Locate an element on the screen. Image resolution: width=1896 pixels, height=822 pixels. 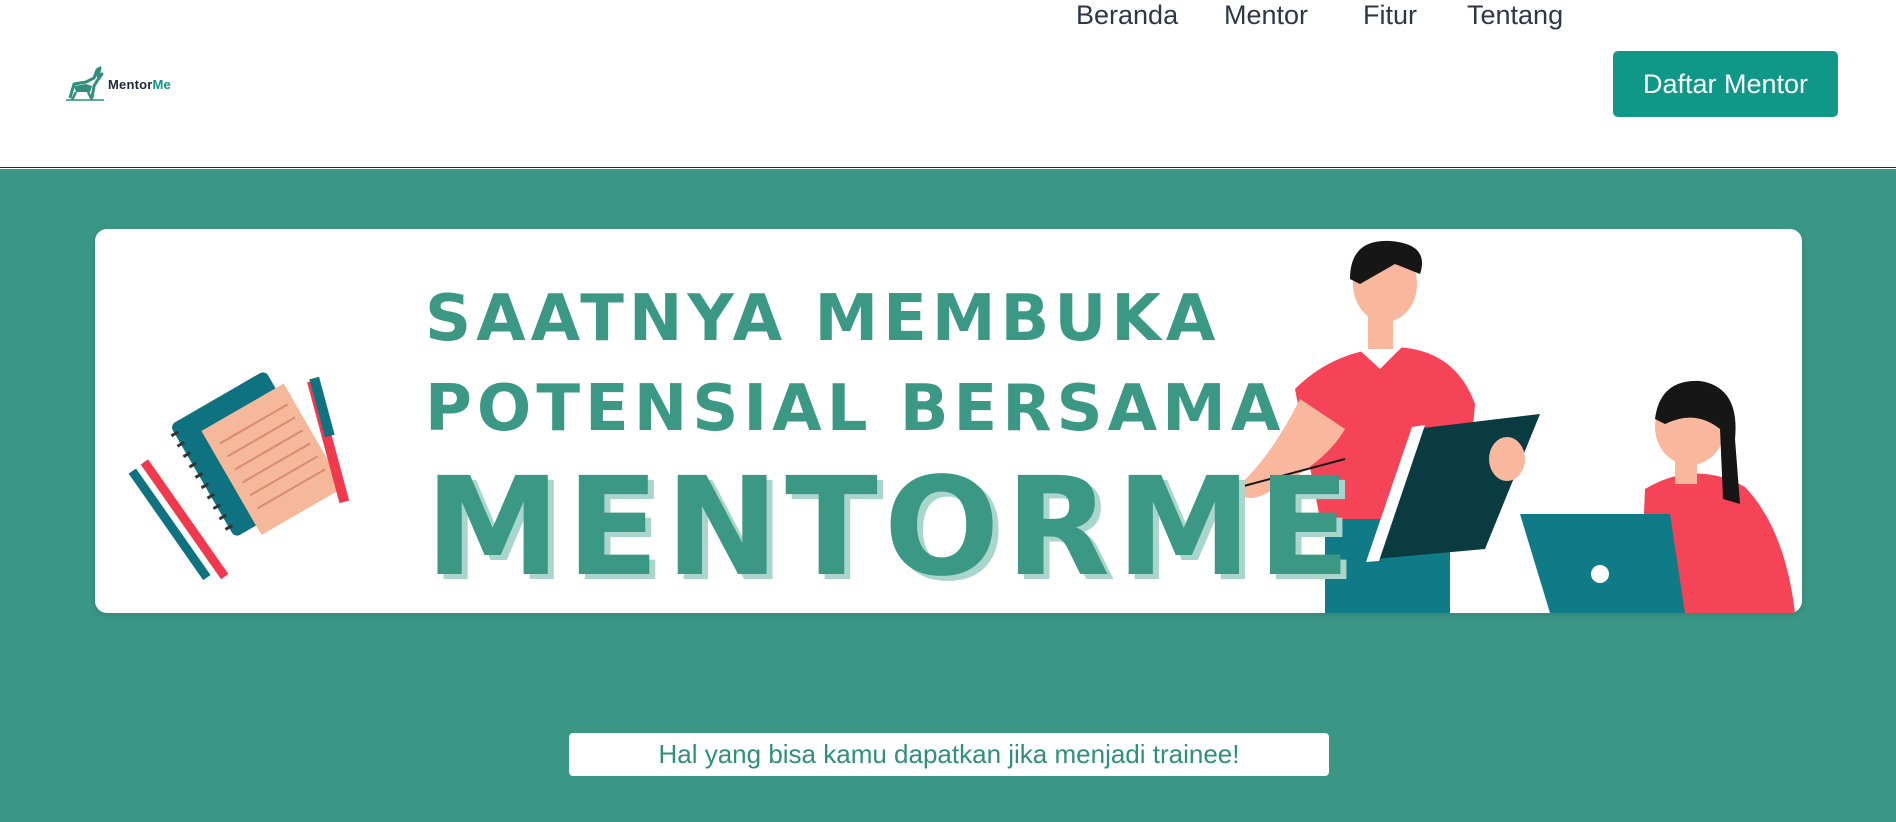
logo-text: MentorMe is located at coordinates (139, 84).